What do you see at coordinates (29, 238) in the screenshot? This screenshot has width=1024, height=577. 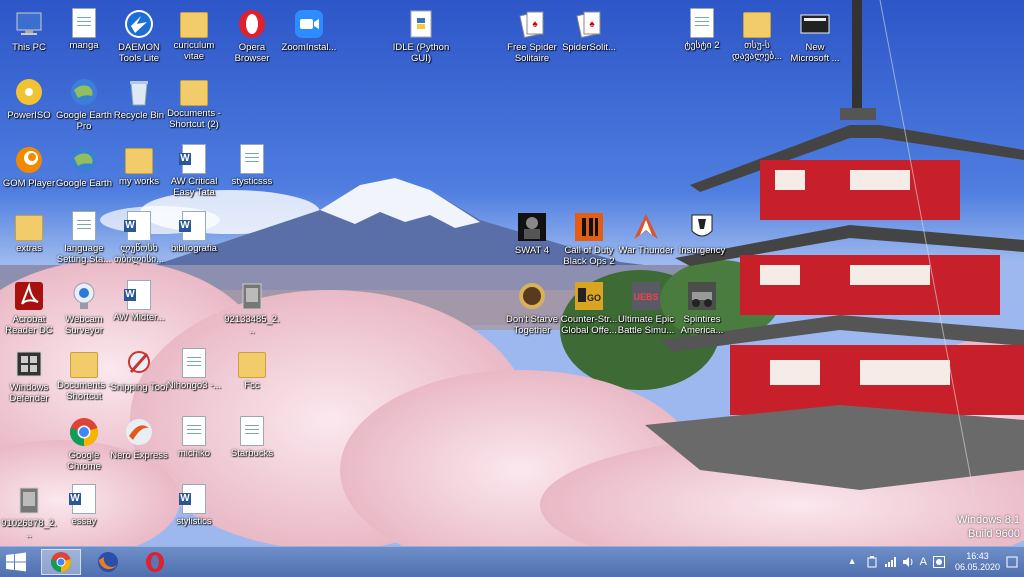 I see `desktop-icon-extras: extras` at bounding box center [29, 238].